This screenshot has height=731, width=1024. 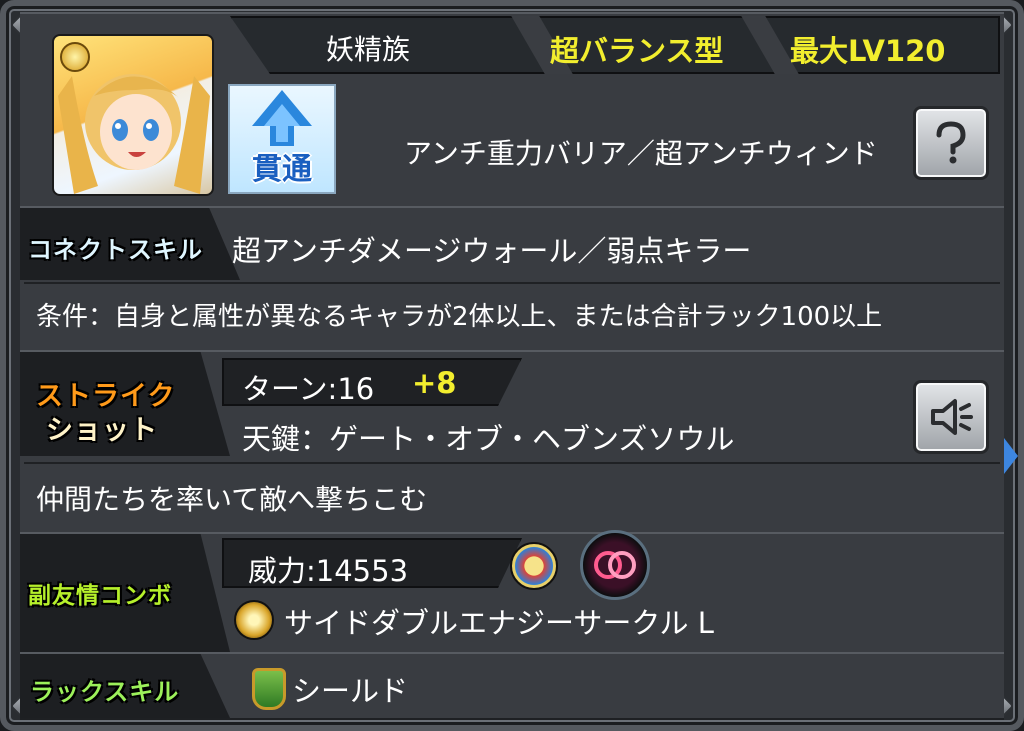 I want to click on double-ring-icon, so click(x=615, y=565).